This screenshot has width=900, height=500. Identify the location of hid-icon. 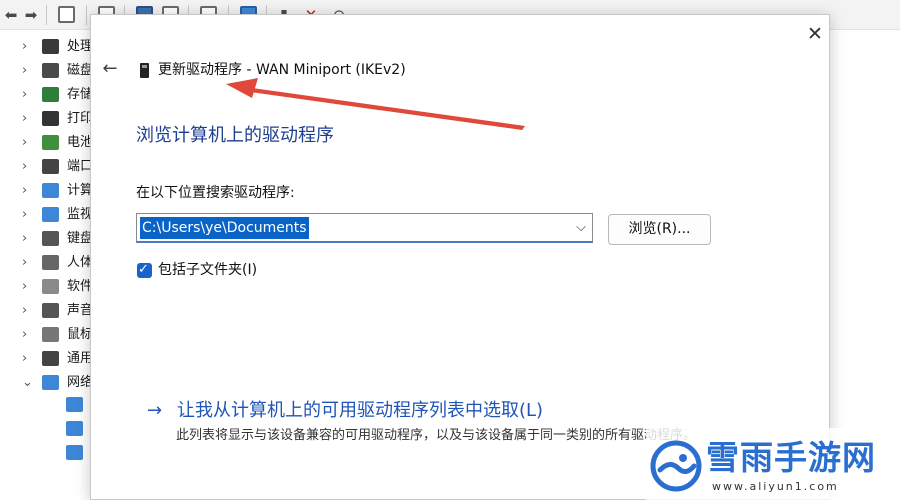
(50, 262).